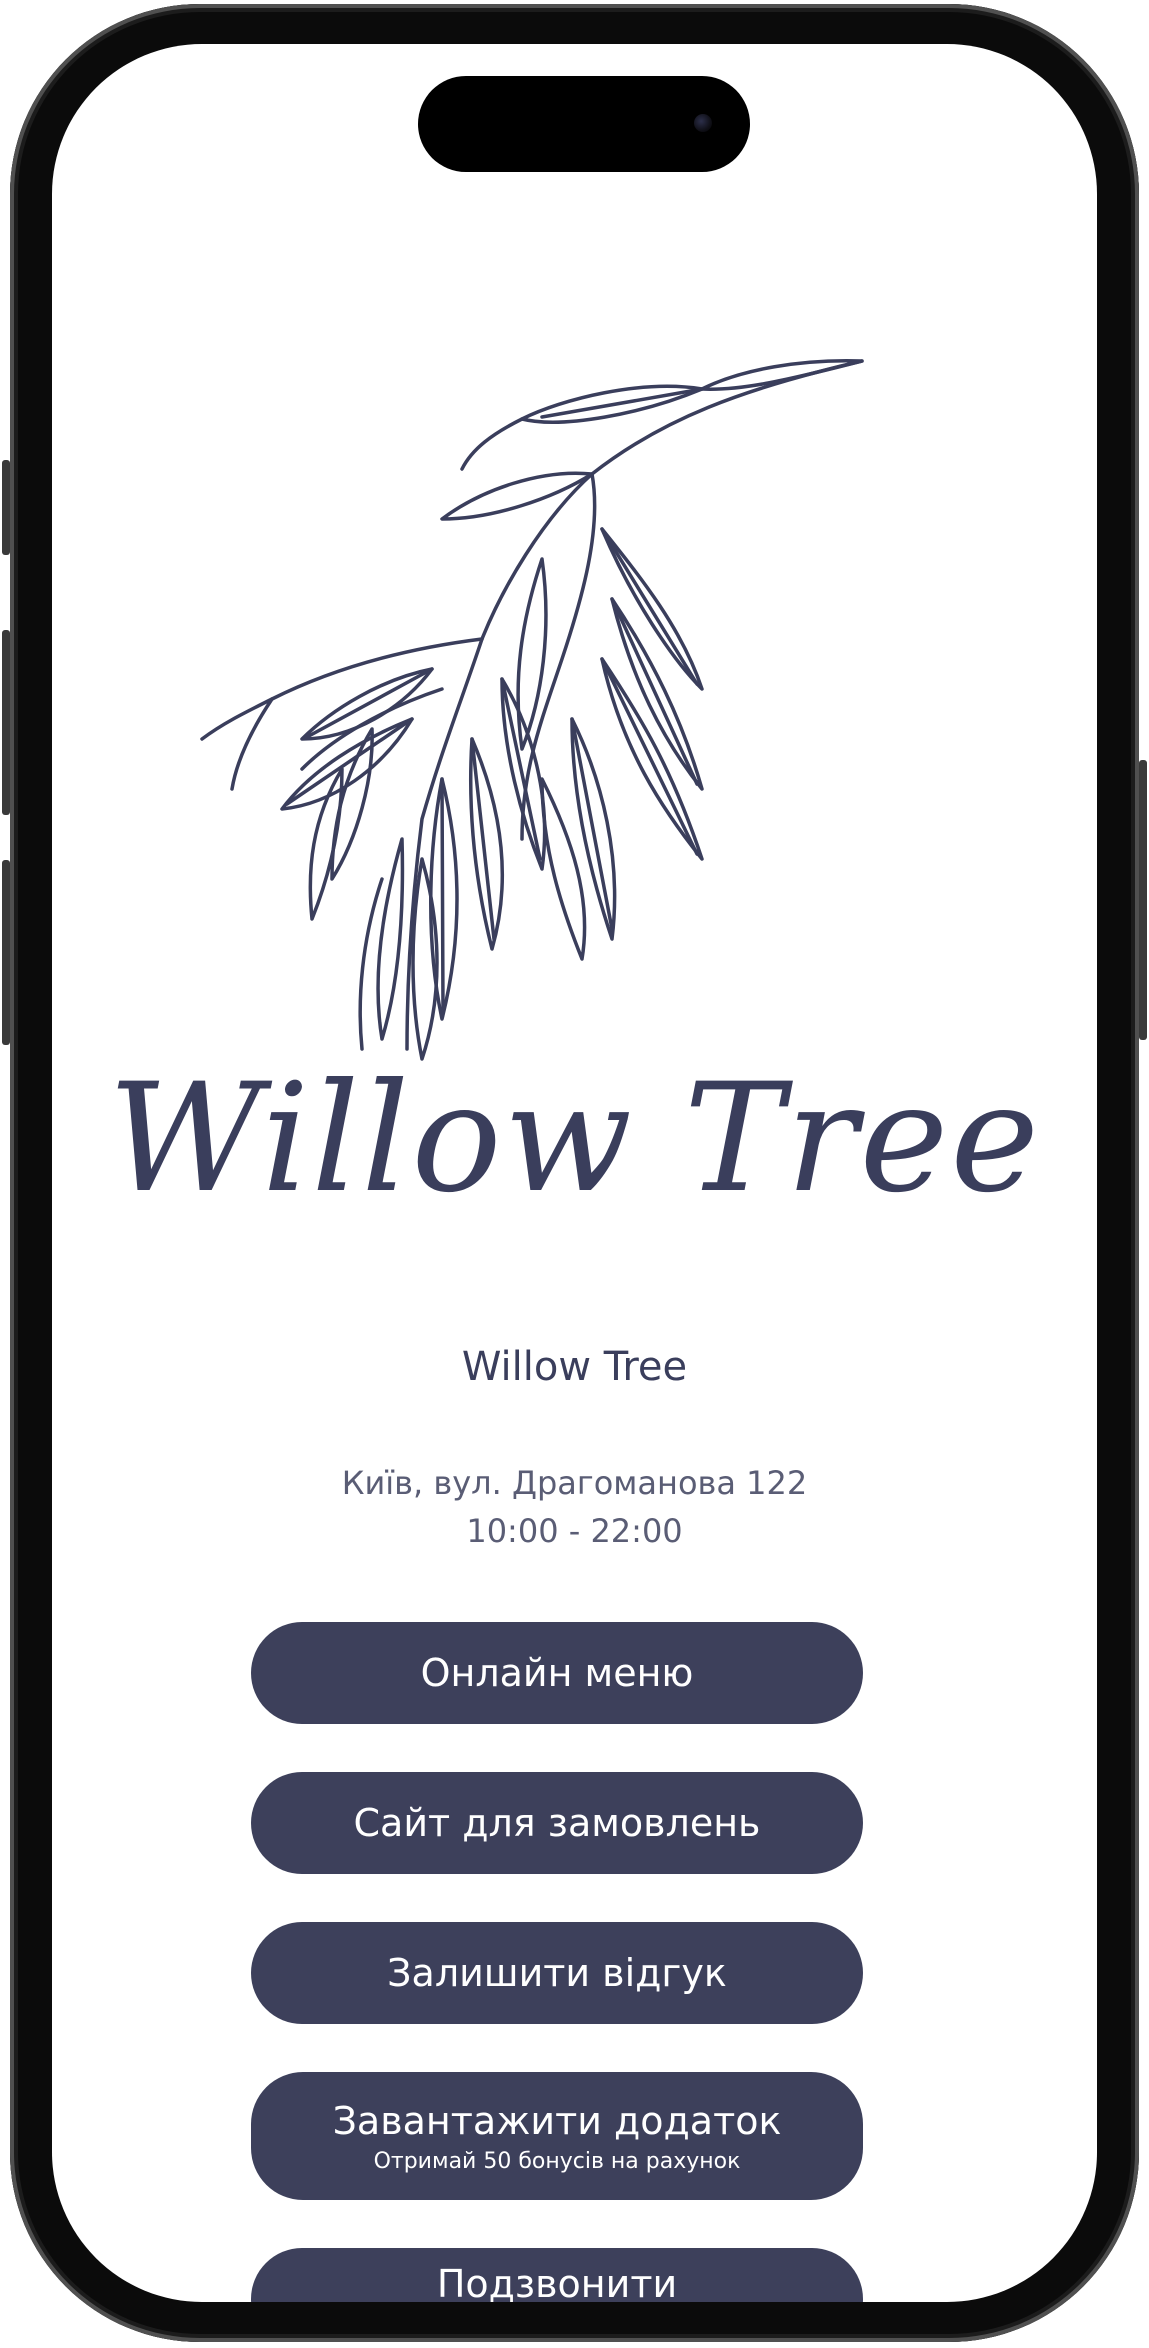 The width and height of the screenshot is (1149, 2348). What do you see at coordinates (6, 507) in the screenshot?
I see `action-button` at bounding box center [6, 507].